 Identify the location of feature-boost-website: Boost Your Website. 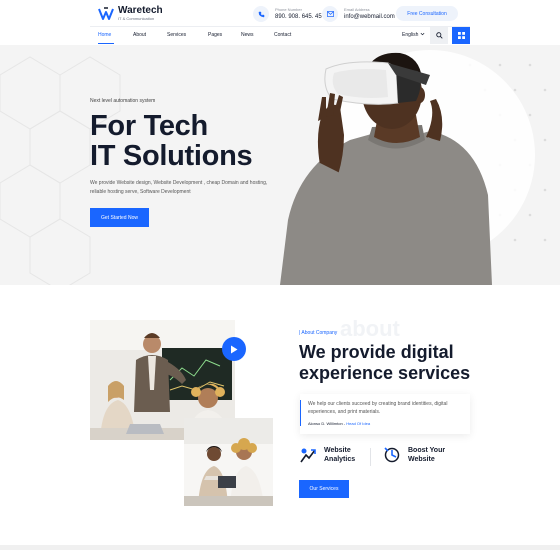
(414, 455).